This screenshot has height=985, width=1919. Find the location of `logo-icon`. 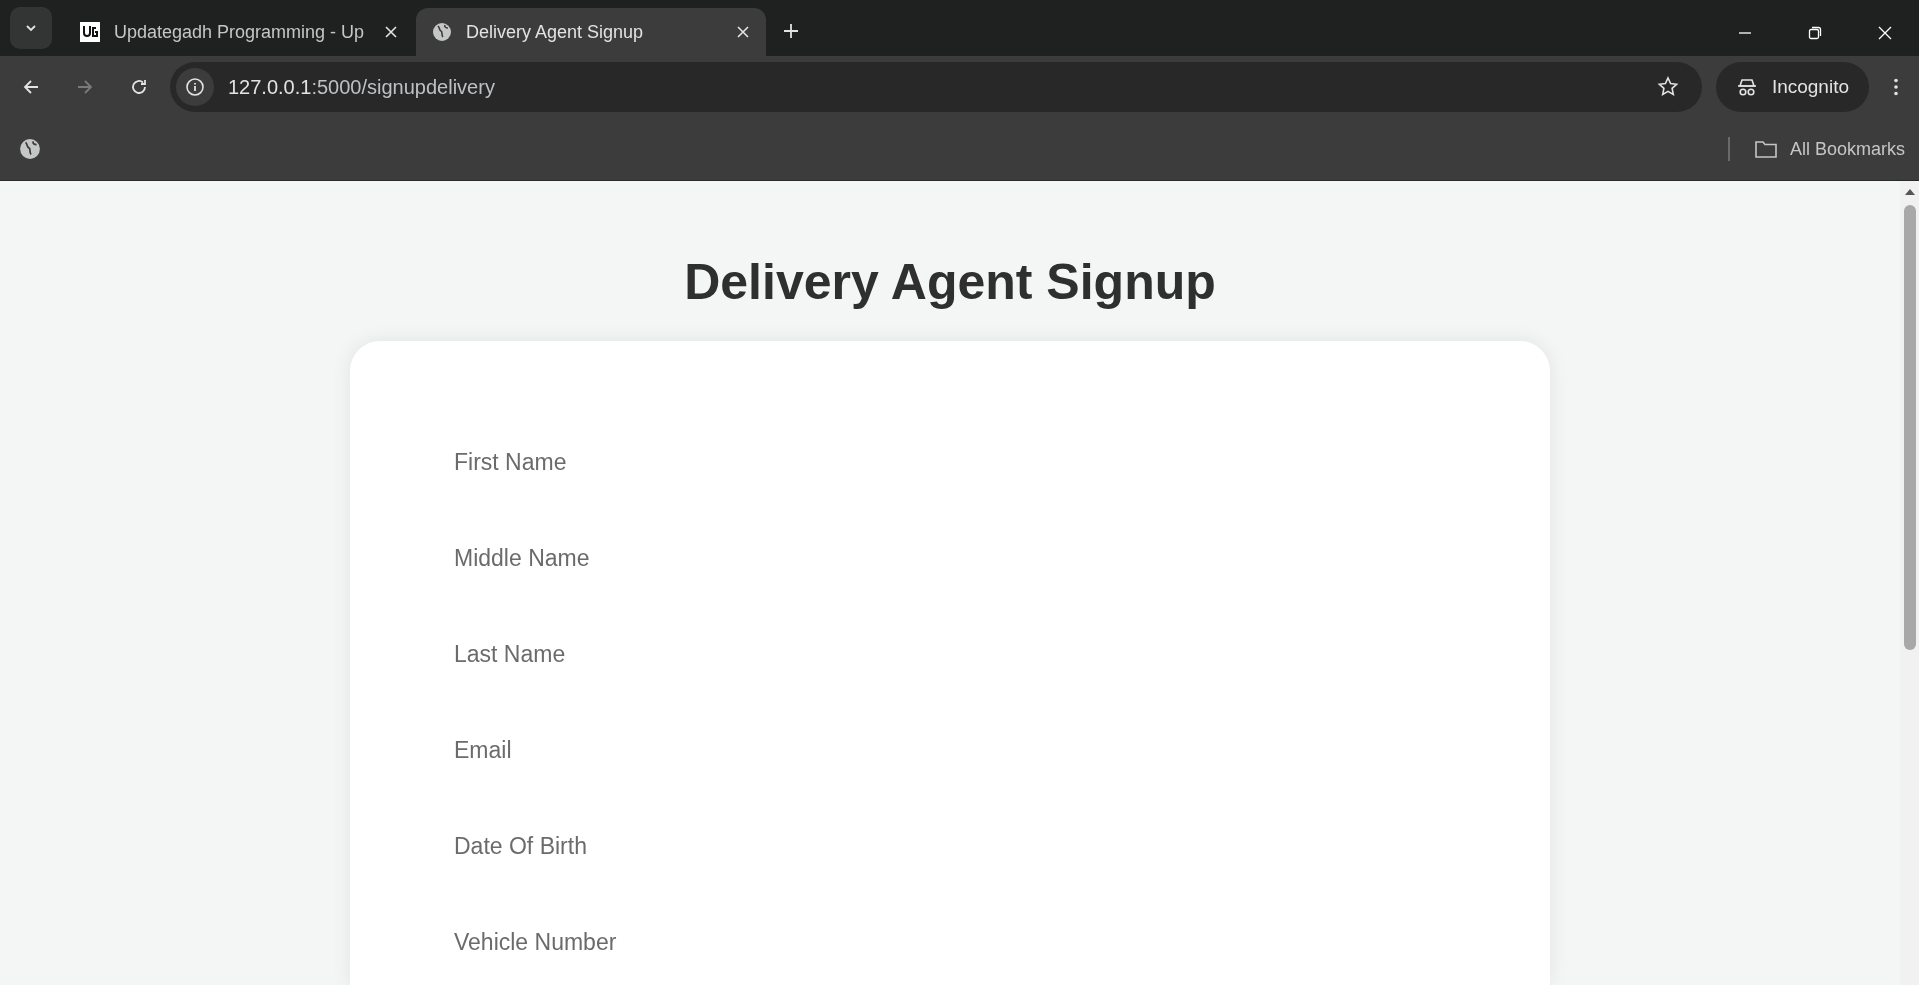

logo-icon is located at coordinates (90, 32).